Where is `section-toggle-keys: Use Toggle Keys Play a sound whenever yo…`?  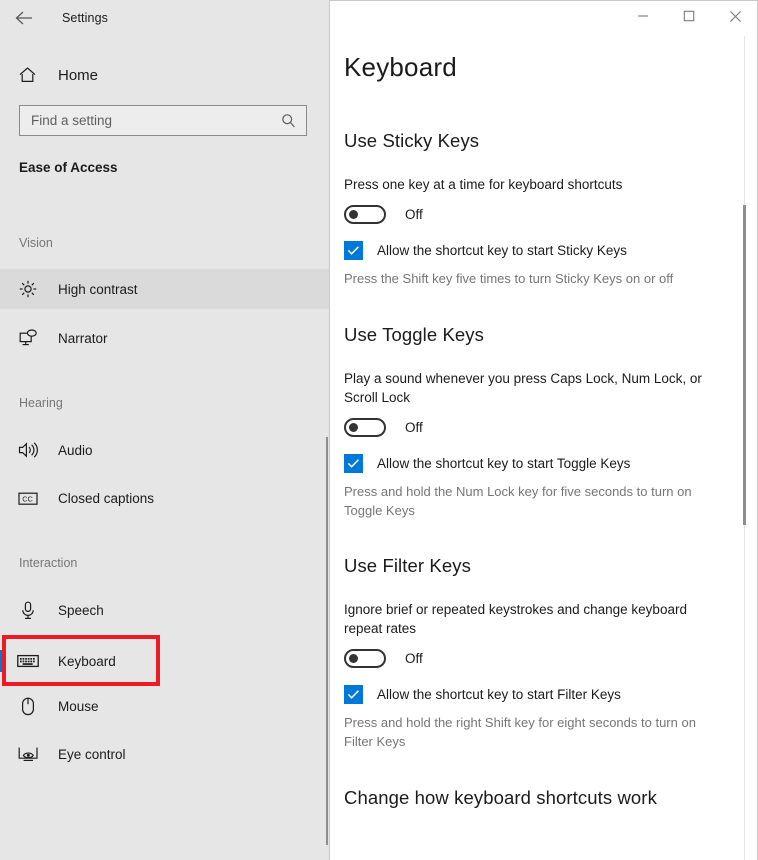
section-toggle-keys: Use Toggle Keys Play a sound whenever yo… is located at coordinates (544, 422).